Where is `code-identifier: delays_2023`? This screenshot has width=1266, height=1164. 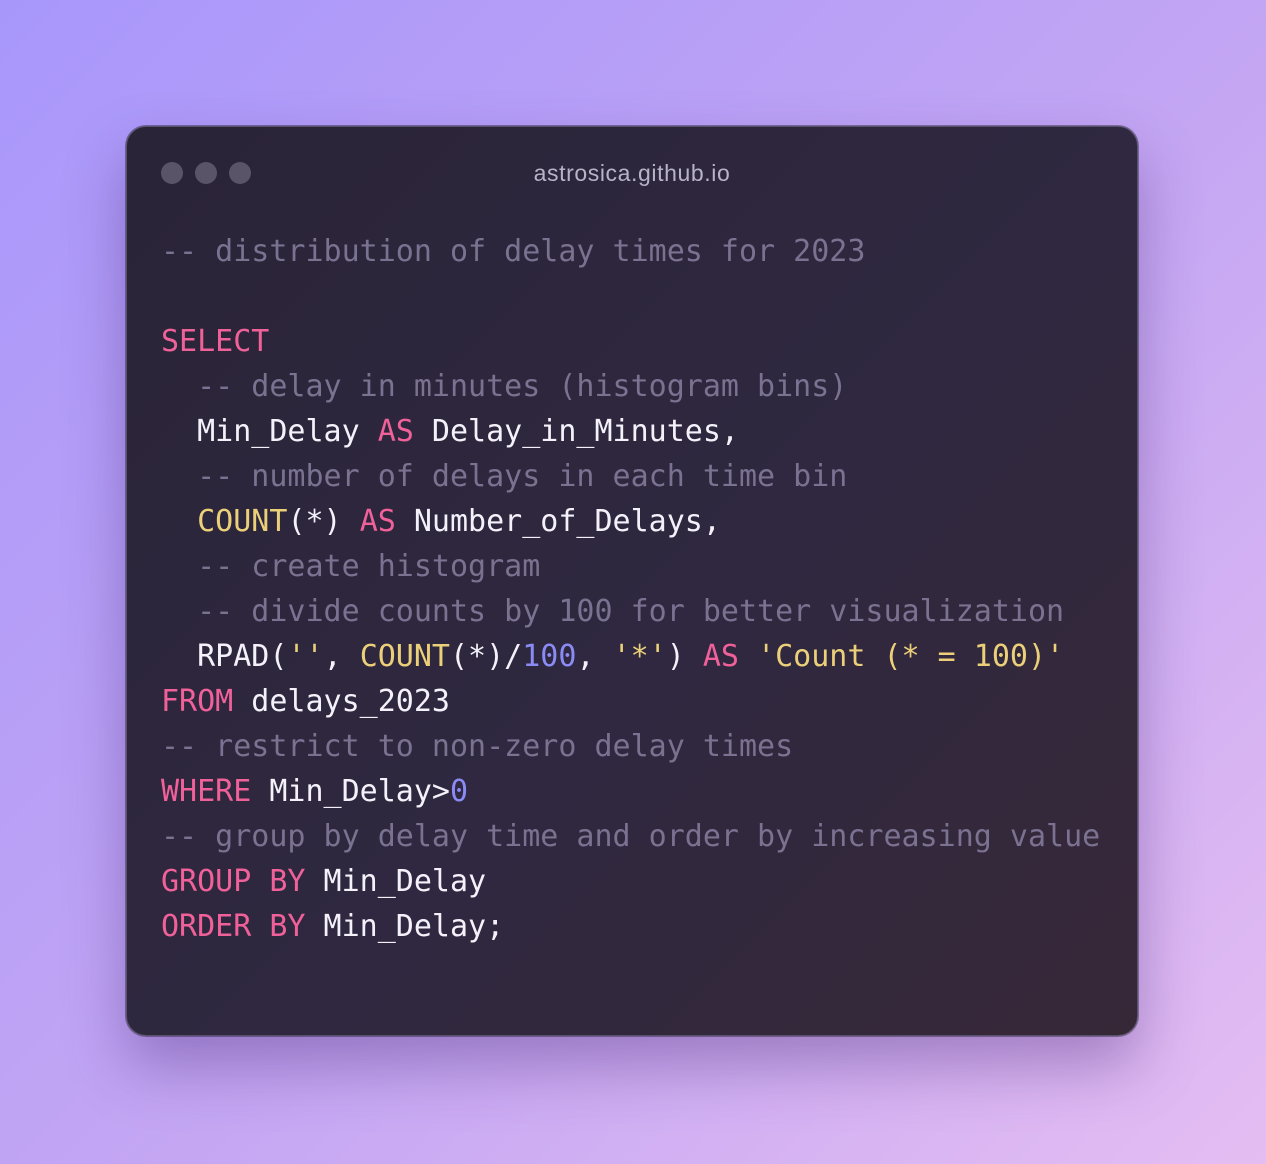 code-identifier: delays_2023 is located at coordinates (341, 701).